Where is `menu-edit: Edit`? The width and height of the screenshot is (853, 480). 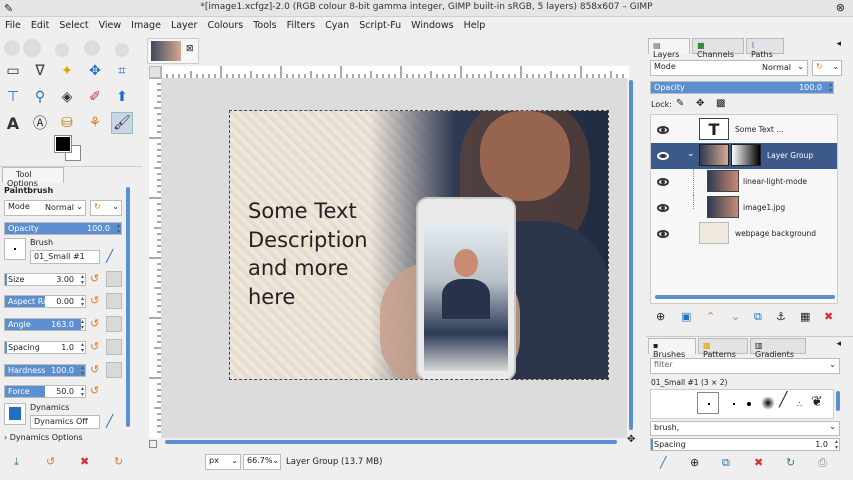
menu-edit: Edit is located at coordinates (40, 25).